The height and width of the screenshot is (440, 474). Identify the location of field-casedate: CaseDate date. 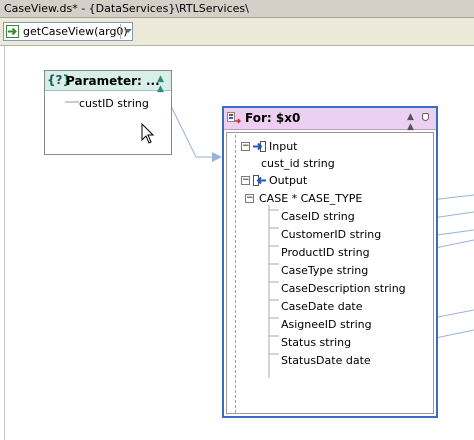
(322, 306).